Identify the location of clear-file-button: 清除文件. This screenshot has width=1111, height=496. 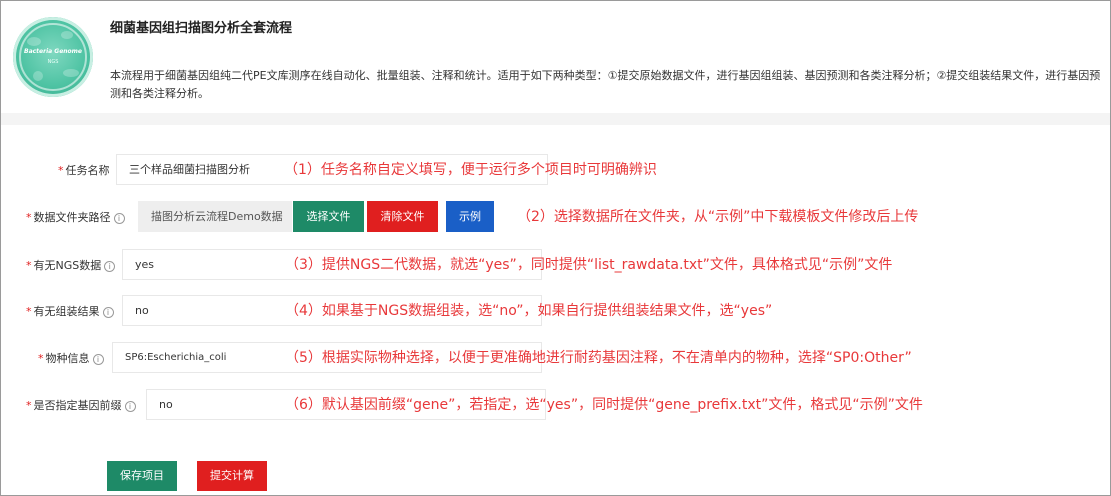
(402, 216).